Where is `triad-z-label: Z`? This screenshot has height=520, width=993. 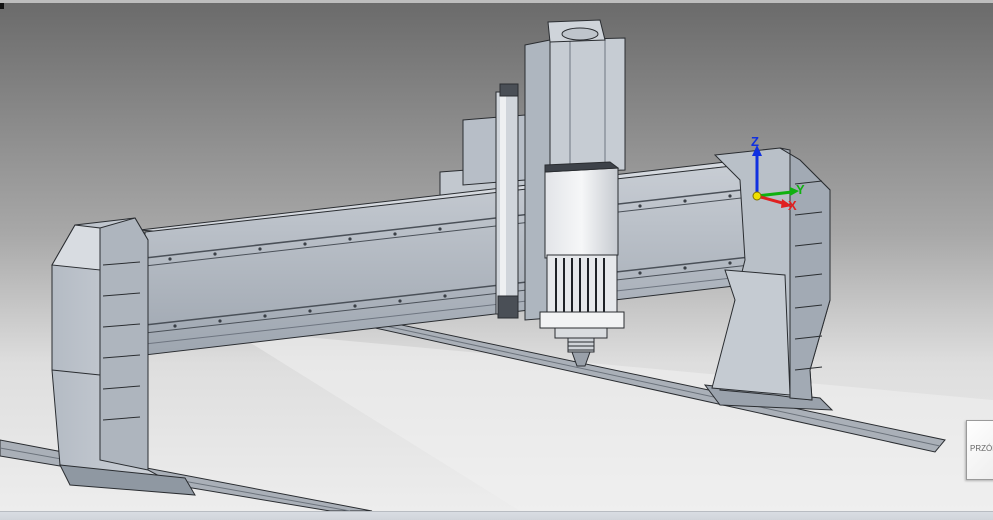
triad-z-label: Z is located at coordinates (755, 141).